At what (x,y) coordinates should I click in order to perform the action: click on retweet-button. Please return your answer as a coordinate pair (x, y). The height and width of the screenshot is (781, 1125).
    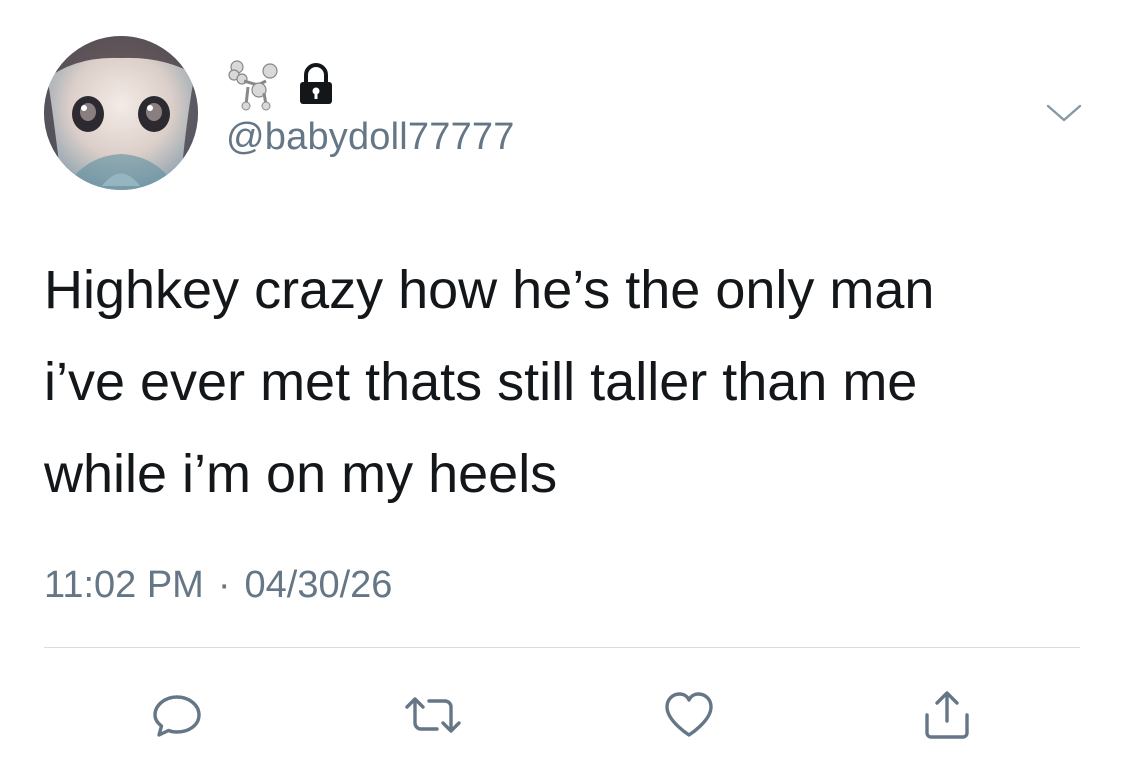
    Looking at the image, I should click on (433, 715).